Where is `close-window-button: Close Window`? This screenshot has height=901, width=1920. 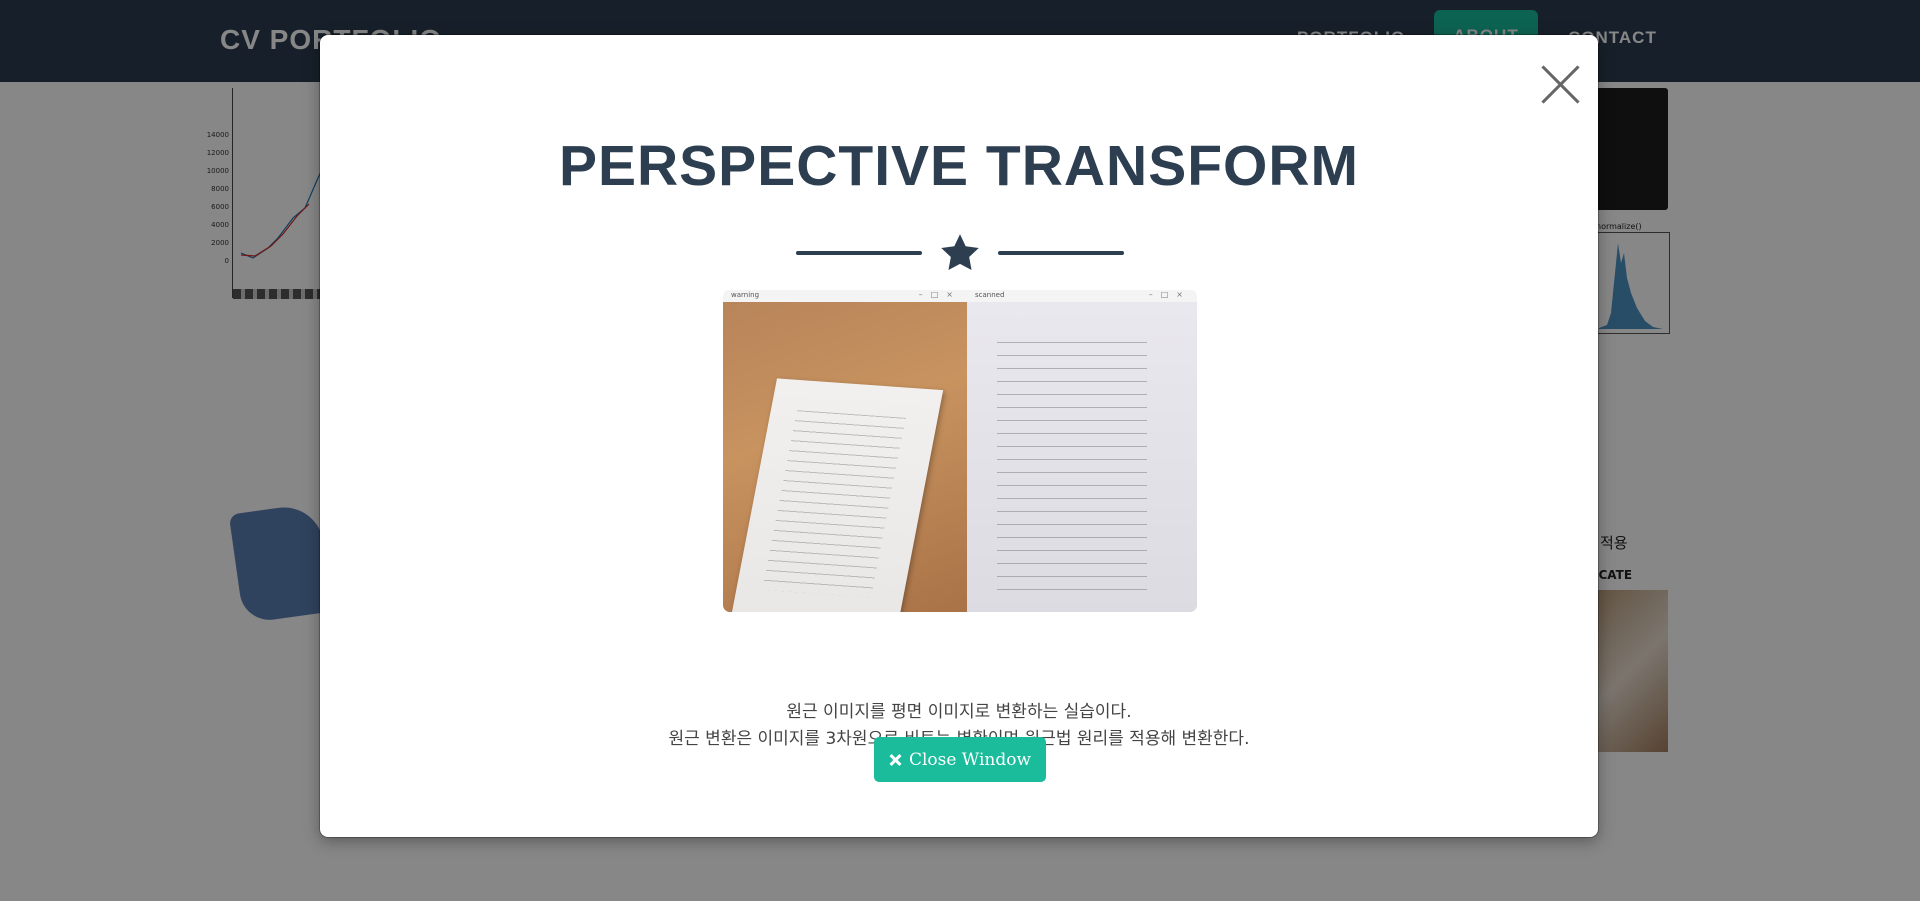
close-window-button: Close Window is located at coordinates (960, 759).